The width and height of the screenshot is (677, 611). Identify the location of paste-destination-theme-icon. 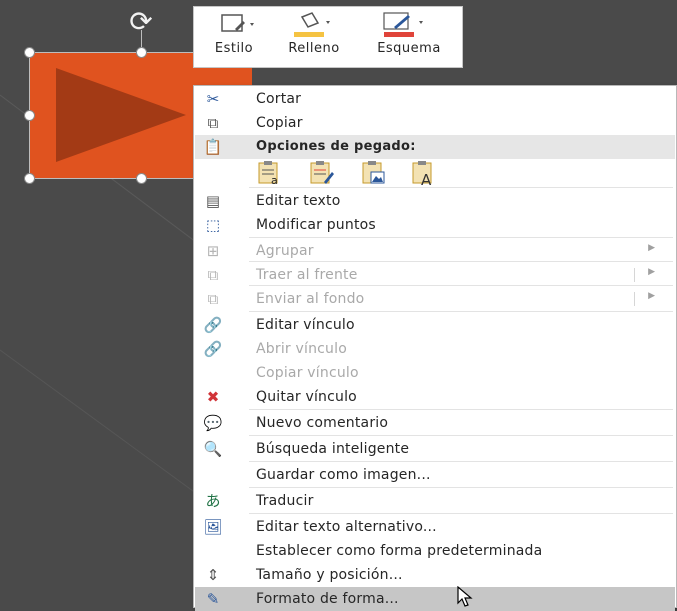
(322, 173).